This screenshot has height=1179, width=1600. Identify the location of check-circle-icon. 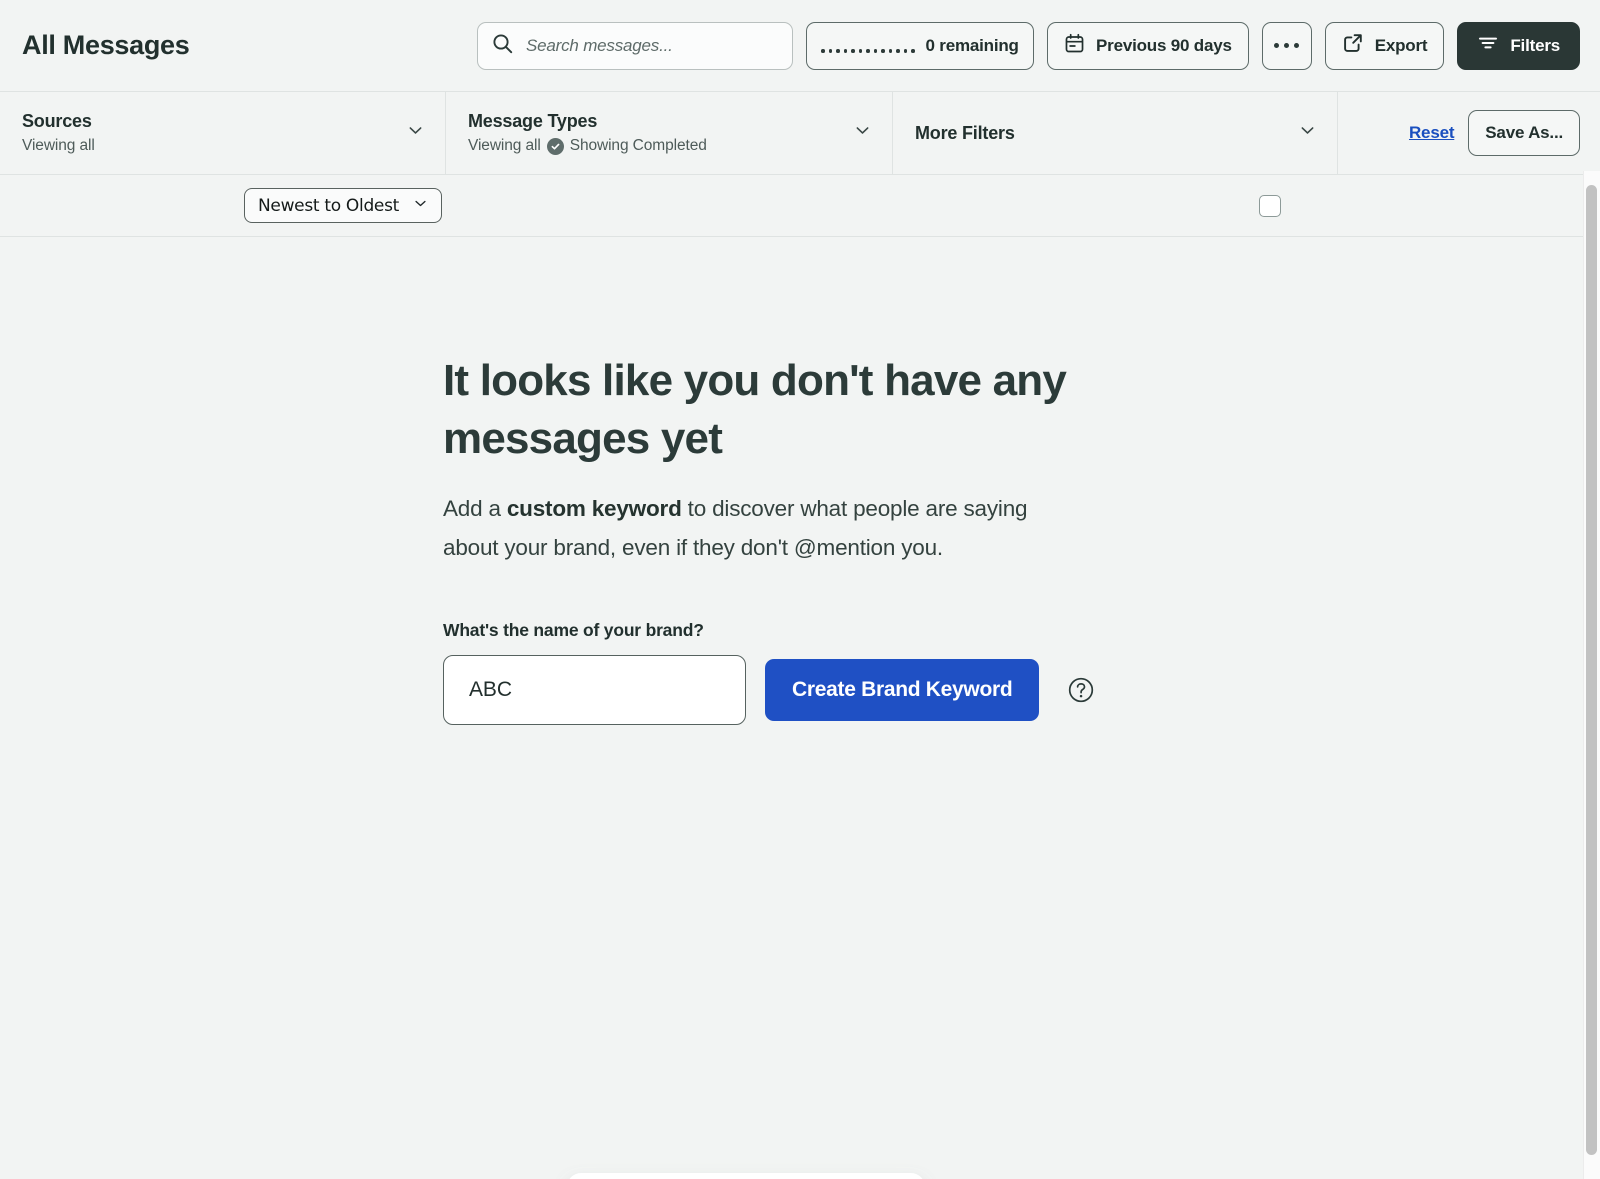
(555, 146).